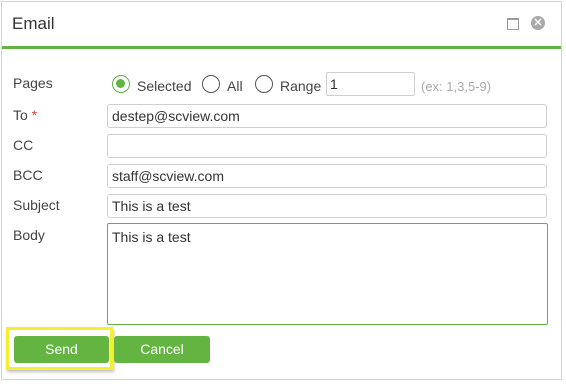  What do you see at coordinates (61, 349) in the screenshot?
I see `send-button: Send` at bounding box center [61, 349].